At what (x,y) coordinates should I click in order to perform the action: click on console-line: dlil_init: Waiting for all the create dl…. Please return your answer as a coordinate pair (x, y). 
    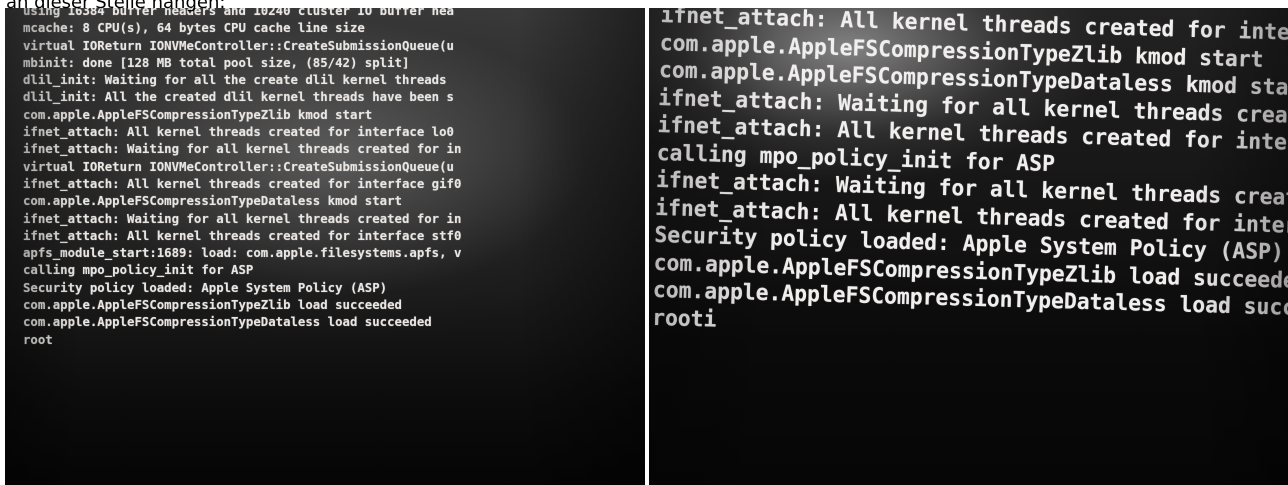
    Looking at the image, I should click on (235, 80).